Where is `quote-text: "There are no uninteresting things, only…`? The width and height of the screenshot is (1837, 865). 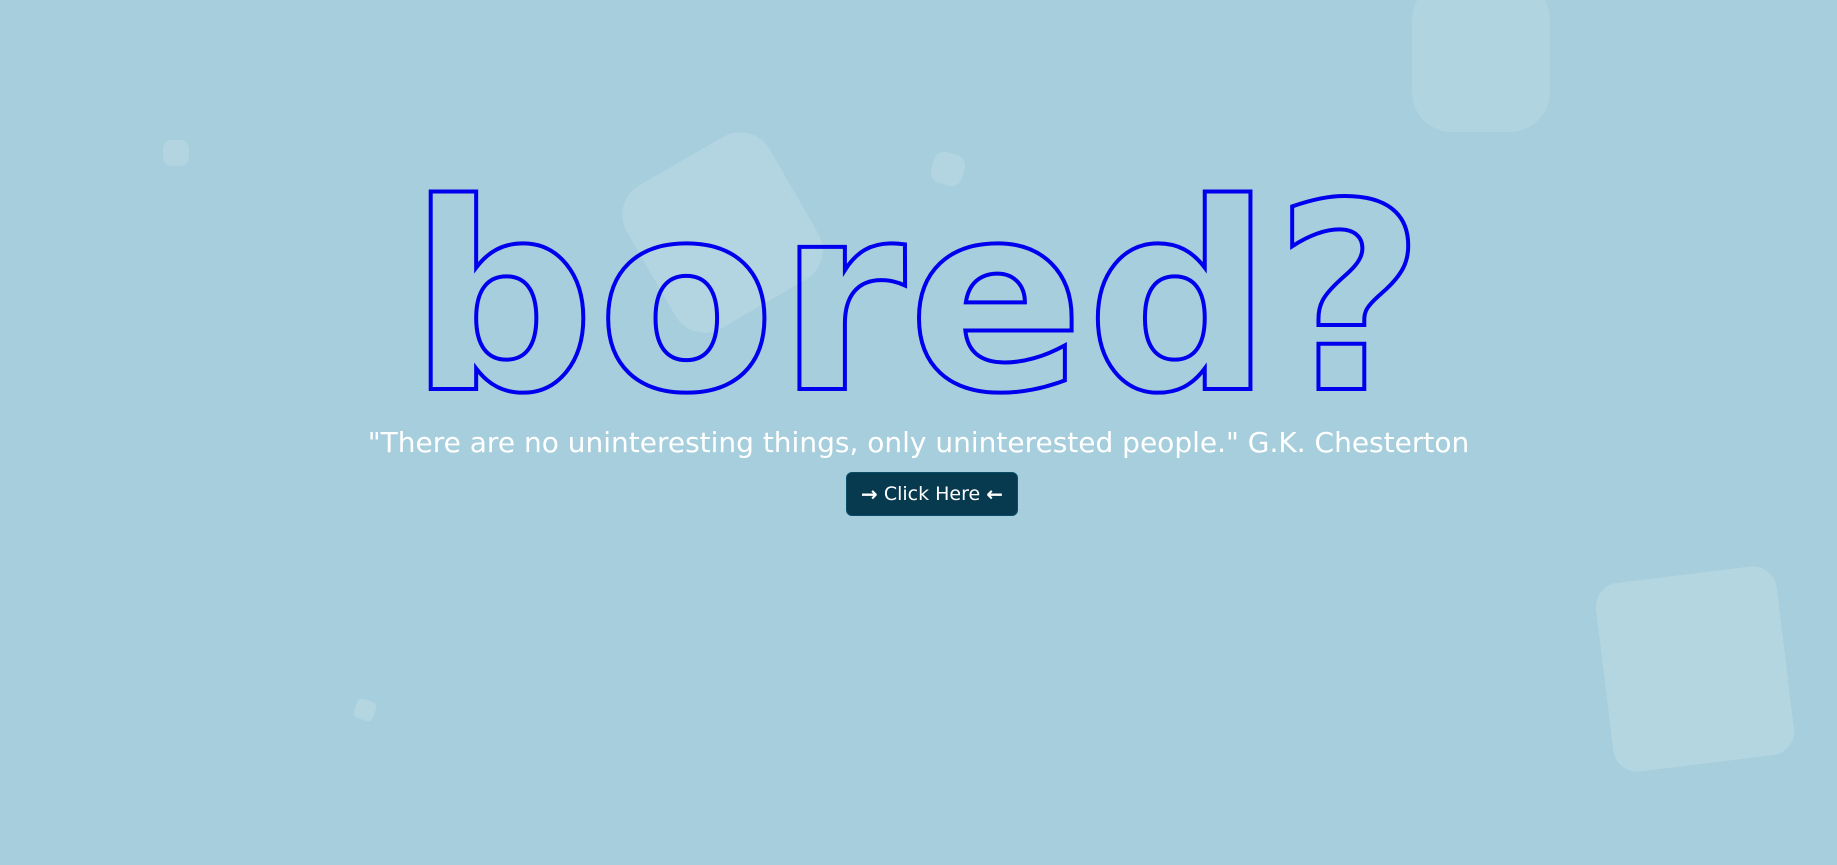 quote-text: "There are no uninteresting things, only… is located at coordinates (918, 442).